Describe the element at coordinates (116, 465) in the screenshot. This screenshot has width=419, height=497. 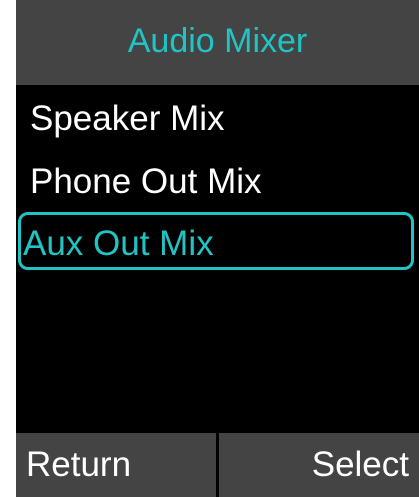
I see `return-softkey: Return` at that location.